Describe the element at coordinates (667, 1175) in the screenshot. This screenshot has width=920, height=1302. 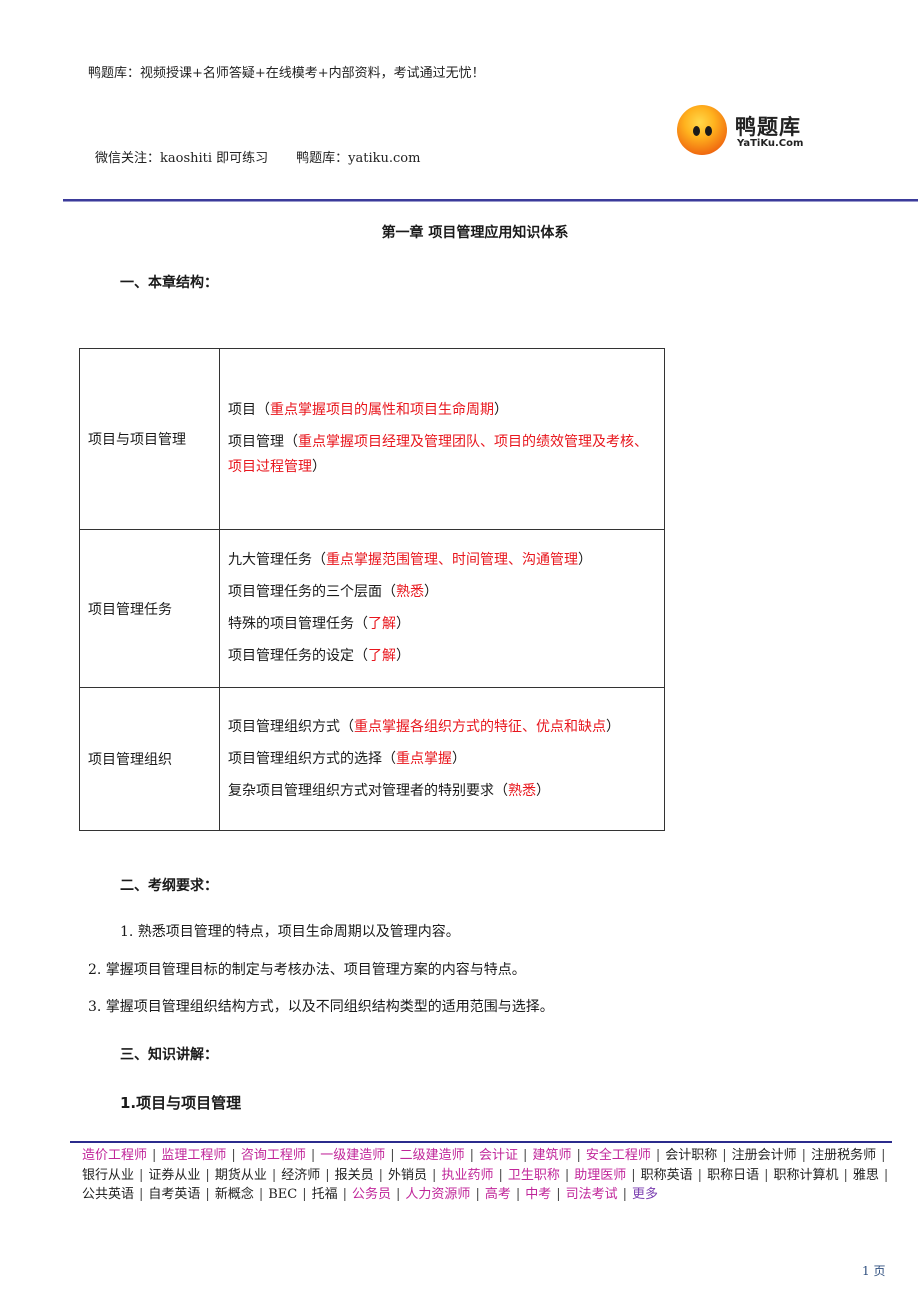
I see `footer-link: 职称英语` at that location.